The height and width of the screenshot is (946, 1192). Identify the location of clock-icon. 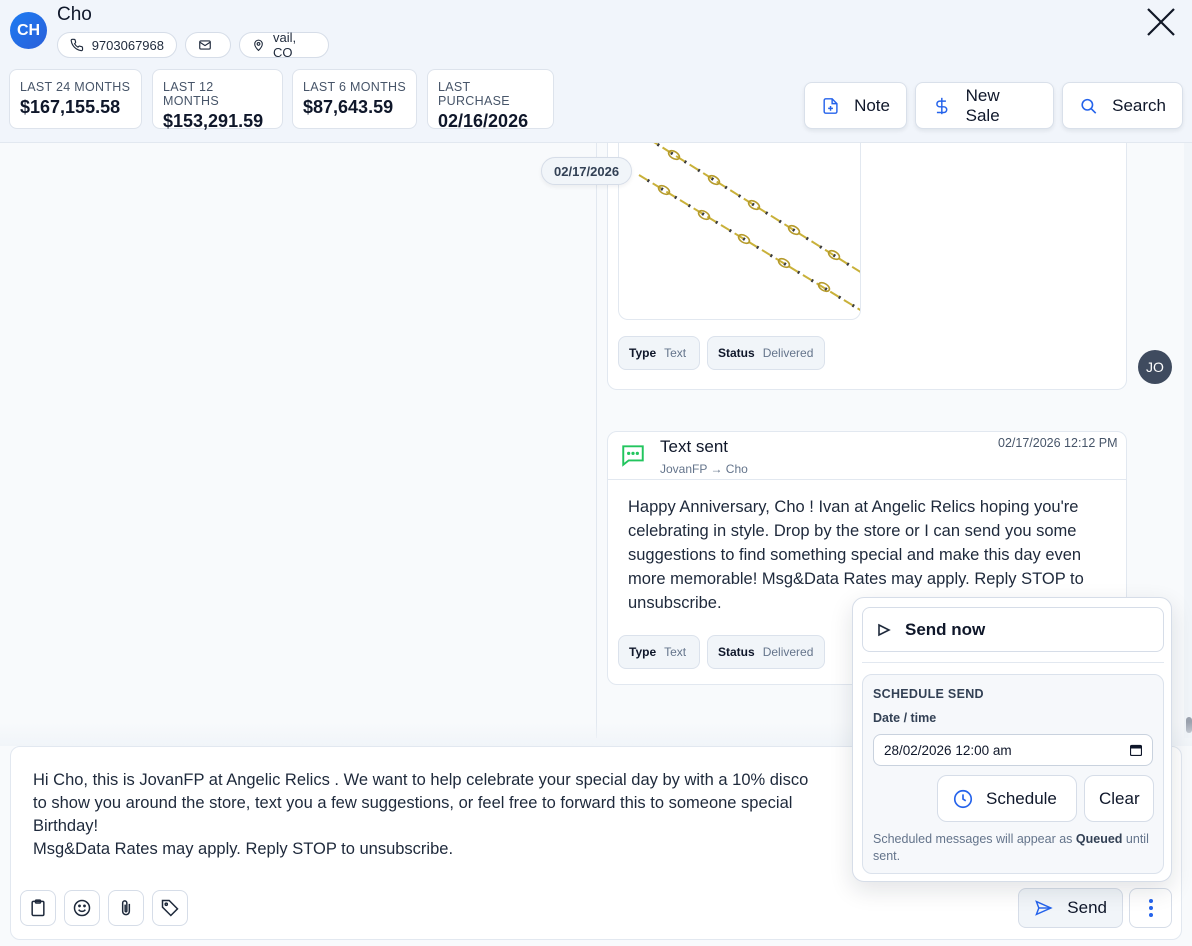
(963, 798).